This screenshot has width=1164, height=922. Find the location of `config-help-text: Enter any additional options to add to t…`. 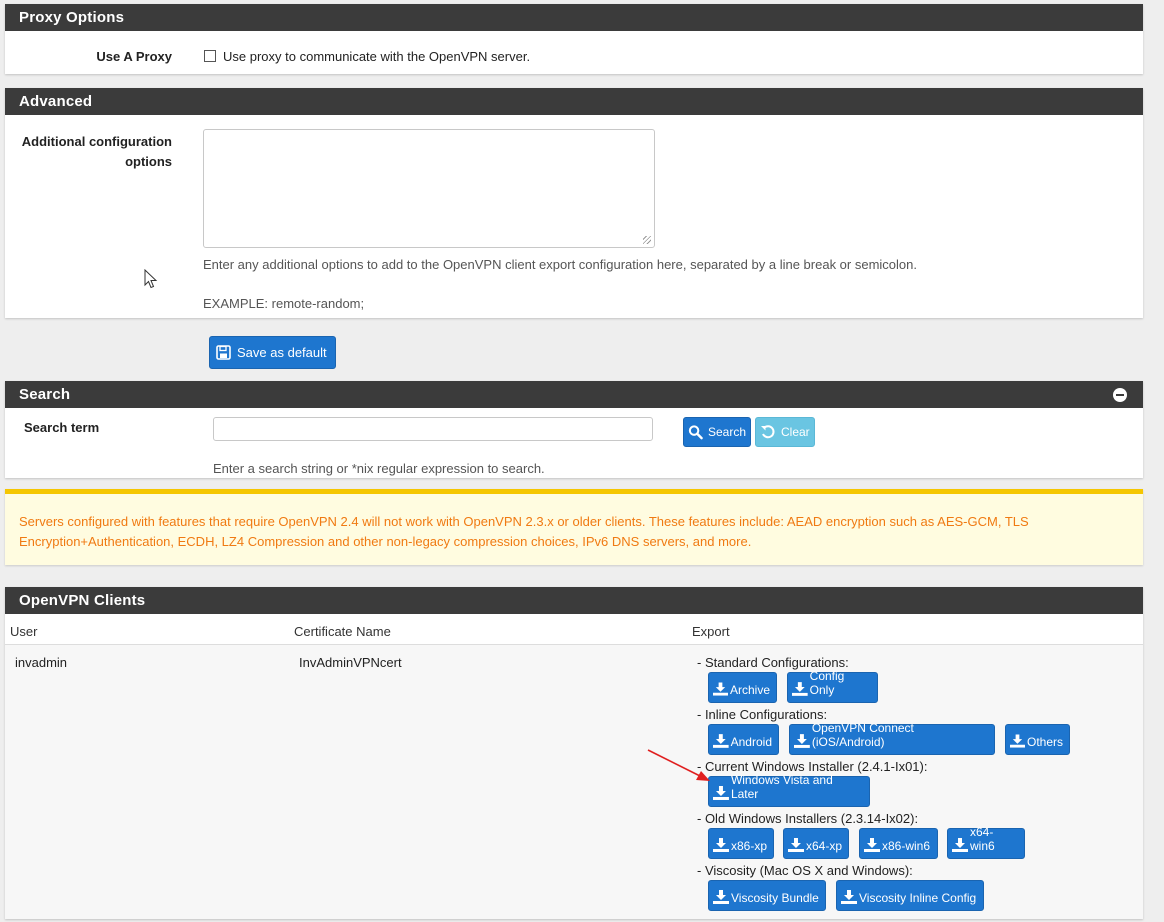

config-help-text: Enter any additional options to add to t… is located at coordinates (560, 264).